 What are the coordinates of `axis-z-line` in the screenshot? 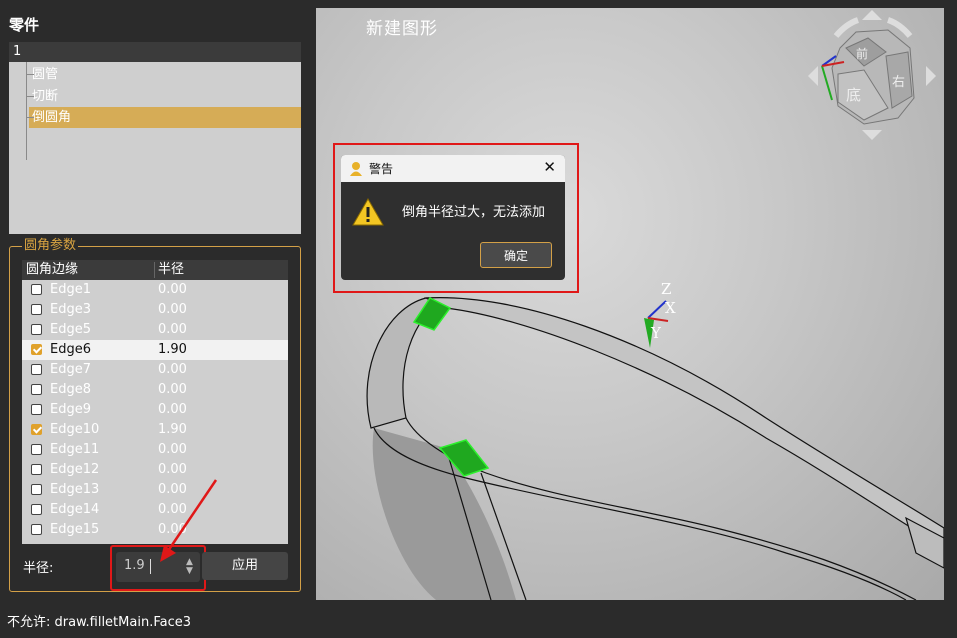 It's located at (657, 309).